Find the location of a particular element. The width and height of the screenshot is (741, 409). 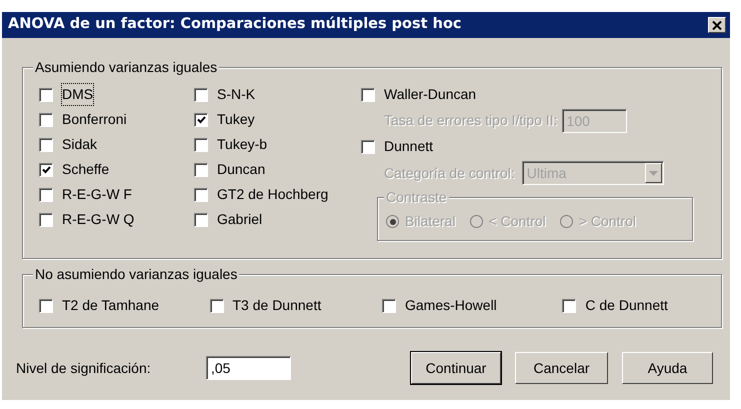

dialog-button: Cancelar is located at coordinates (561, 368).